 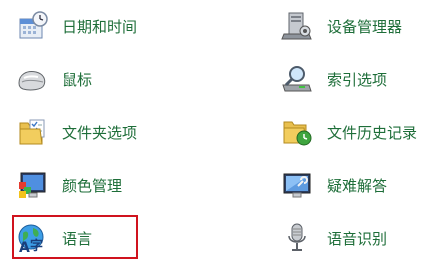 I want to click on folder-options-icon, so click(x=32, y=132).